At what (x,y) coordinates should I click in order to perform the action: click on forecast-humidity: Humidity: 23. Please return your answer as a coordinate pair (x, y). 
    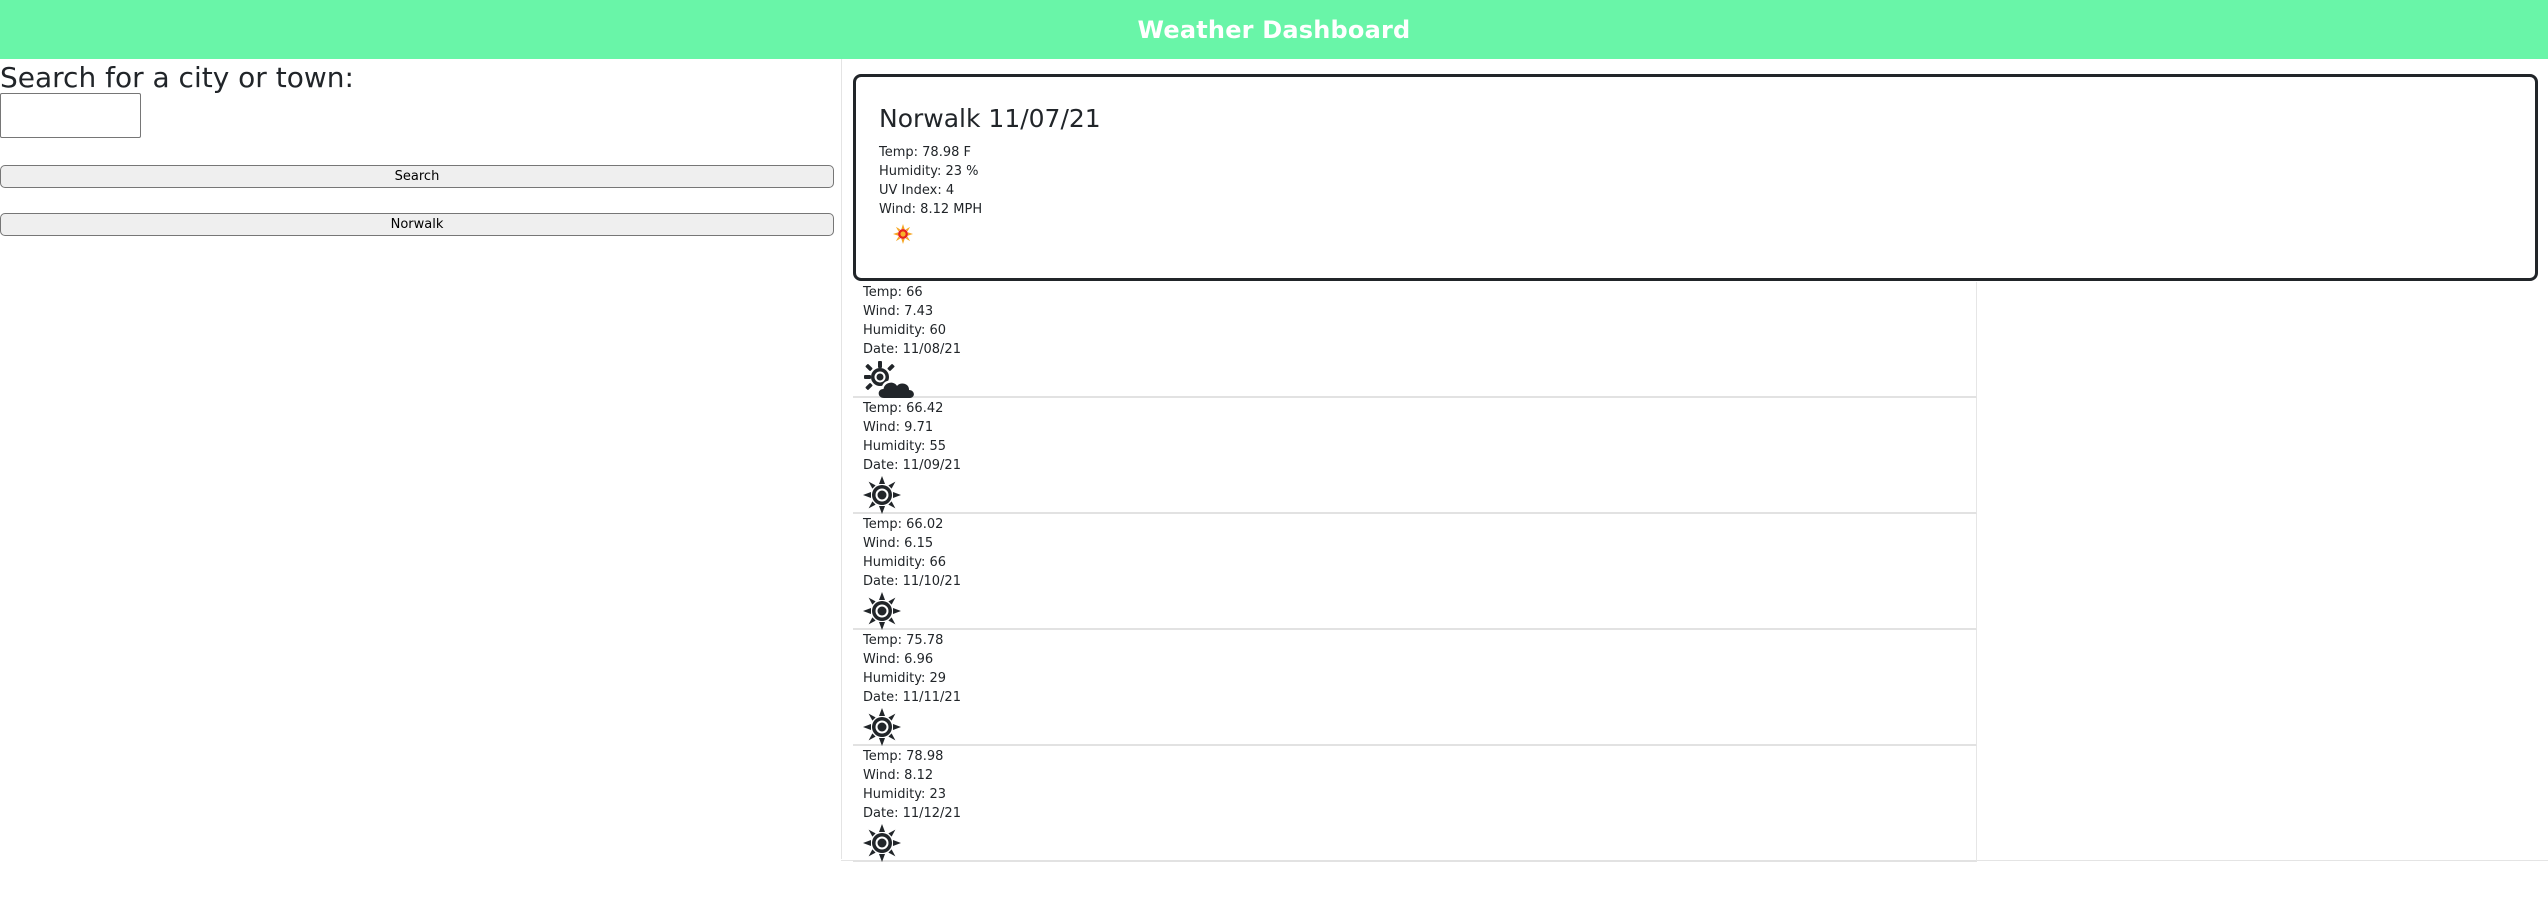
    Looking at the image, I should click on (905, 794).